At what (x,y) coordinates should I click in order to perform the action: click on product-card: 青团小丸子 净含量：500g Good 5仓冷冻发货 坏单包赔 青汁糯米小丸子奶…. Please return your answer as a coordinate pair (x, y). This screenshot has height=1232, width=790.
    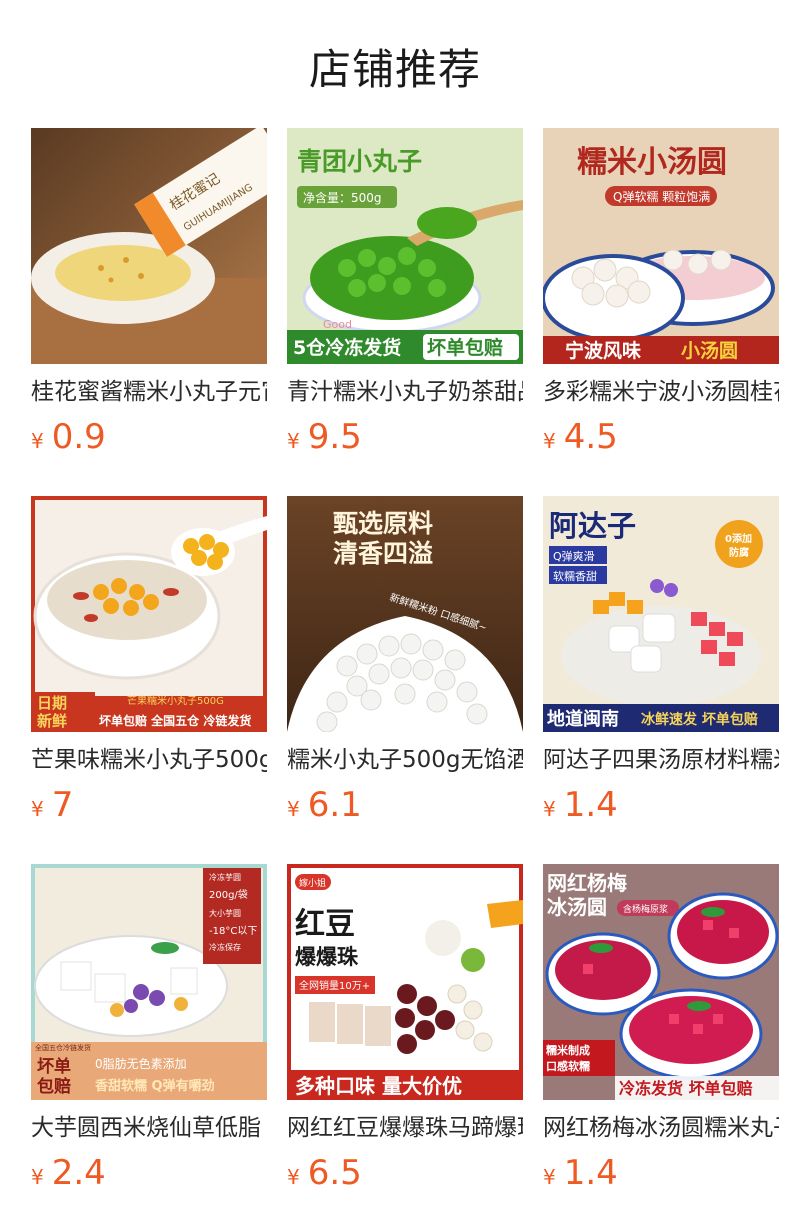
    Looking at the image, I should click on (405, 312).